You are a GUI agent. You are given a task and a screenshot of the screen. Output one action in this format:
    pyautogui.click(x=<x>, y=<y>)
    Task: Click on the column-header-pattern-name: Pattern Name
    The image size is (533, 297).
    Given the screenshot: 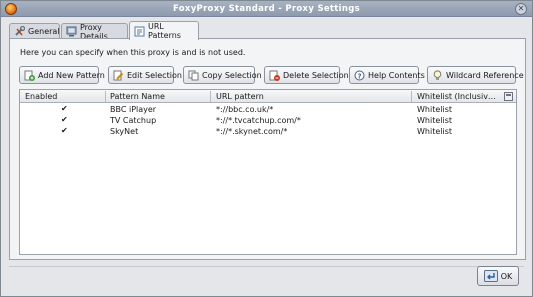 What is the action you would take?
    pyautogui.click(x=137, y=96)
    